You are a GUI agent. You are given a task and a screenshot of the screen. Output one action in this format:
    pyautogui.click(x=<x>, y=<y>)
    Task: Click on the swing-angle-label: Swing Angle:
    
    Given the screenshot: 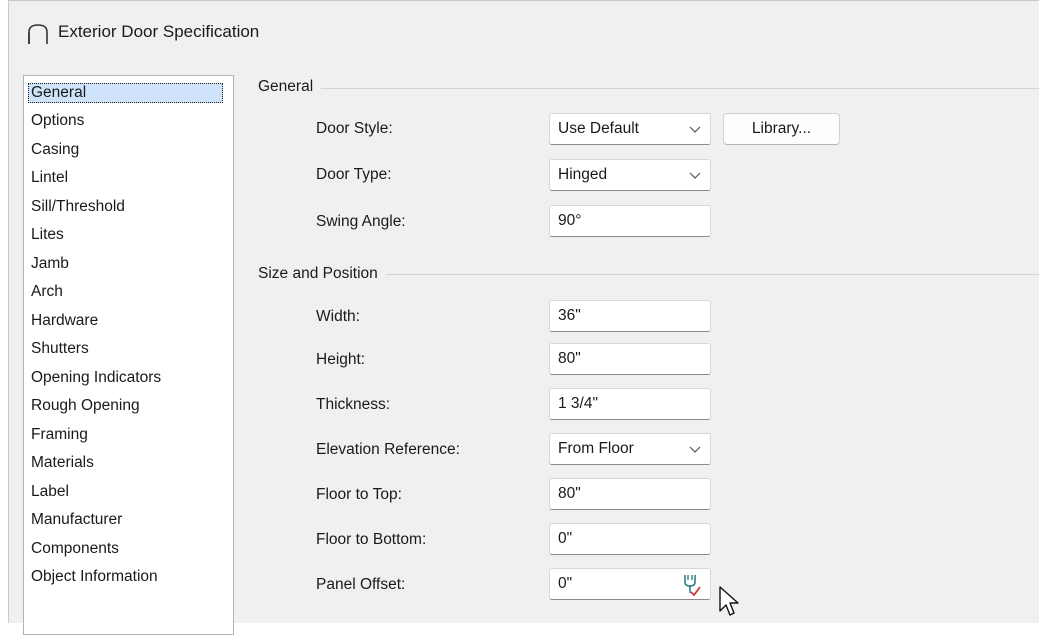 What is the action you would take?
    pyautogui.click(x=361, y=221)
    